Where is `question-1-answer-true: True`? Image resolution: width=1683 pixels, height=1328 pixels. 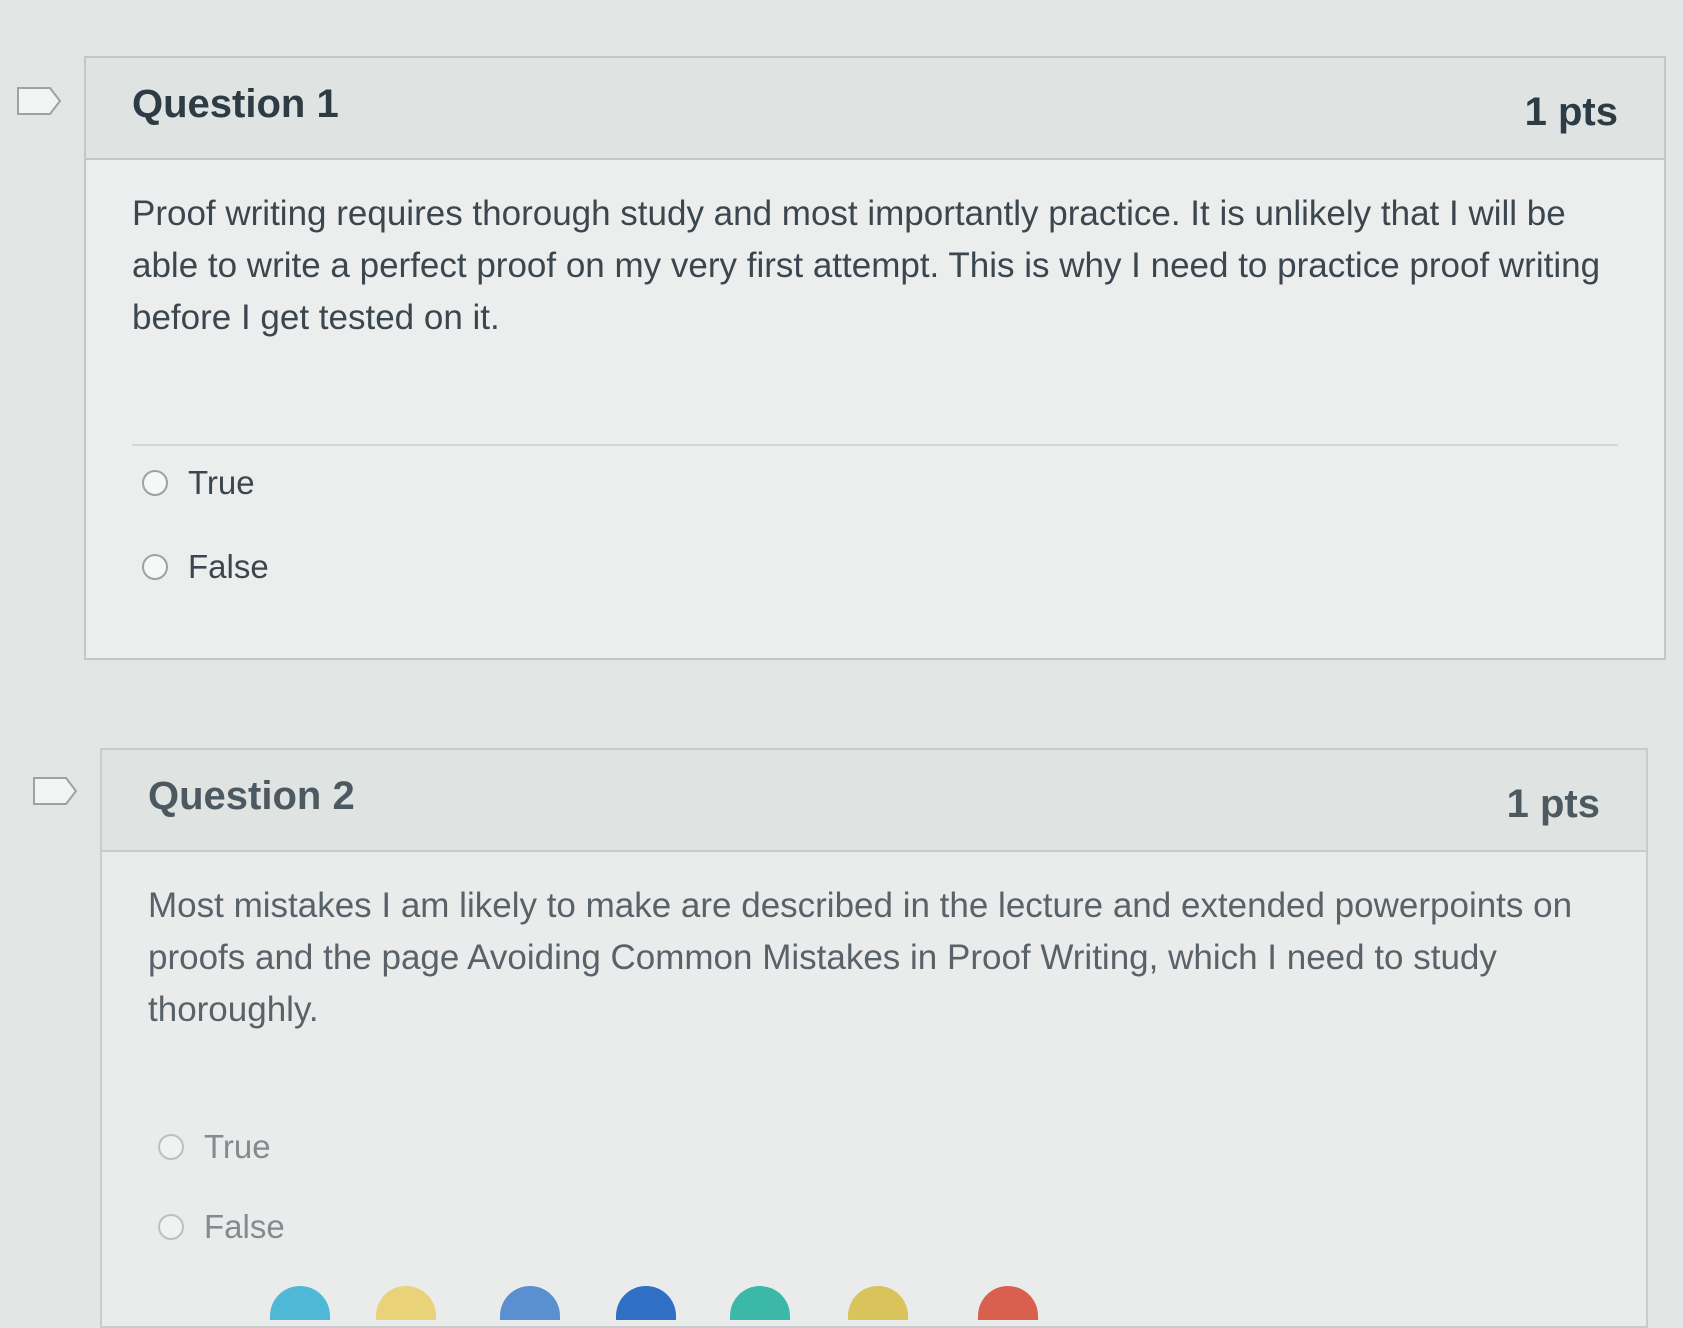 question-1-answer-true: True is located at coordinates (198, 483).